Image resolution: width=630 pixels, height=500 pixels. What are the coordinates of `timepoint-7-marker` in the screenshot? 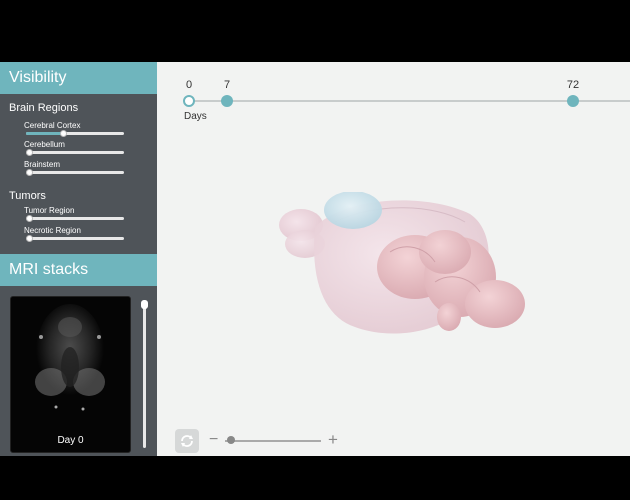 It's located at (227, 101).